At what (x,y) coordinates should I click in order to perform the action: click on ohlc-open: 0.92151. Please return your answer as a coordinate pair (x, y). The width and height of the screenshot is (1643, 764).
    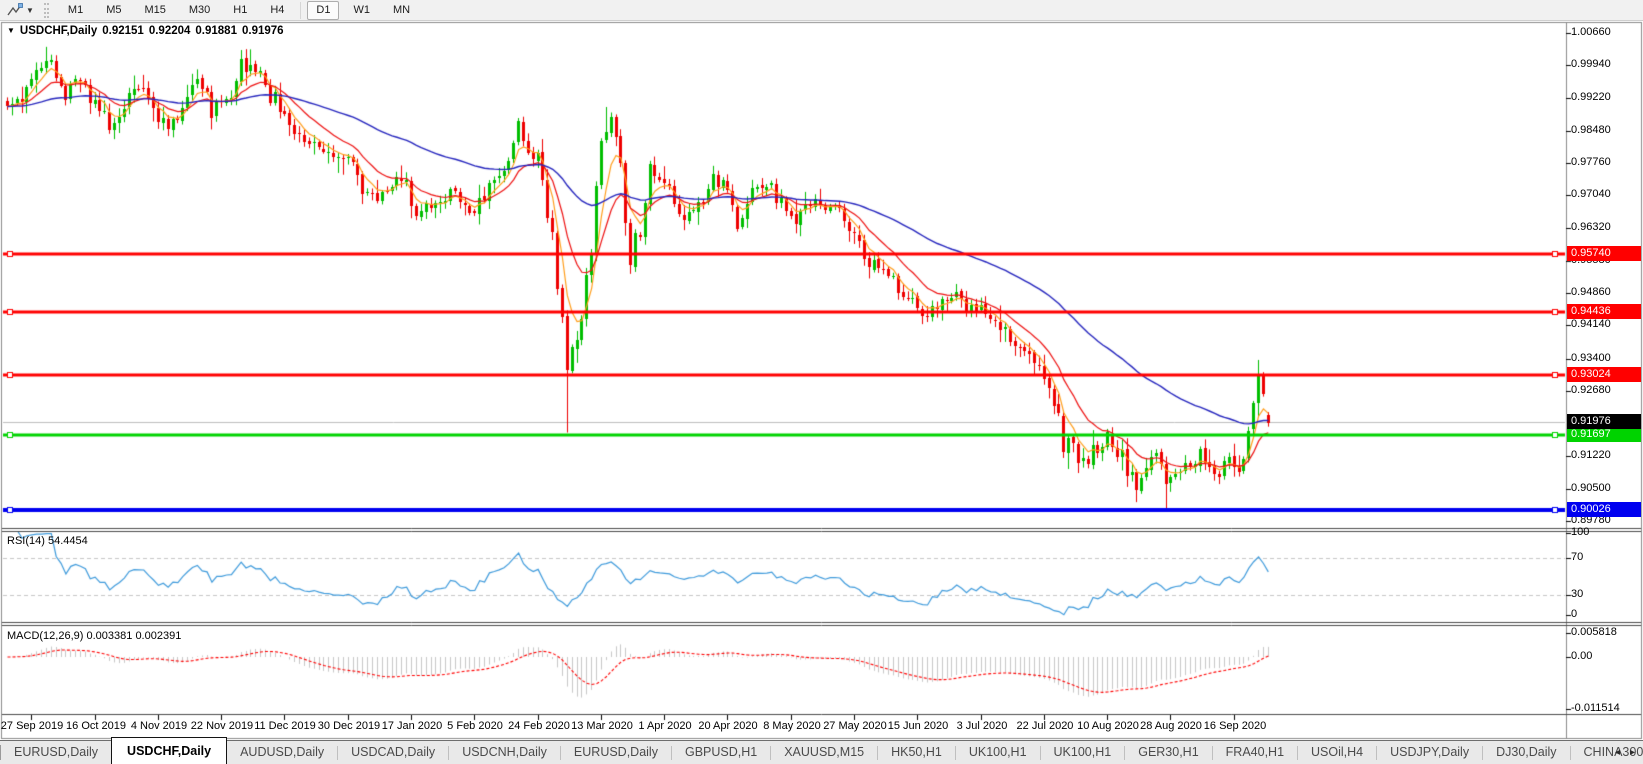
    Looking at the image, I should click on (123, 31).